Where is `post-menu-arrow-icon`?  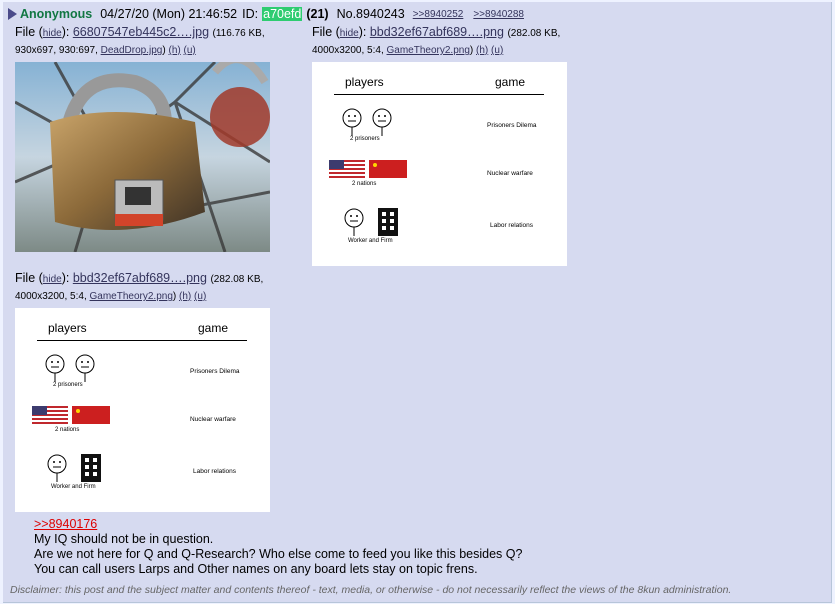 post-menu-arrow-icon is located at coordinates (12, 14).